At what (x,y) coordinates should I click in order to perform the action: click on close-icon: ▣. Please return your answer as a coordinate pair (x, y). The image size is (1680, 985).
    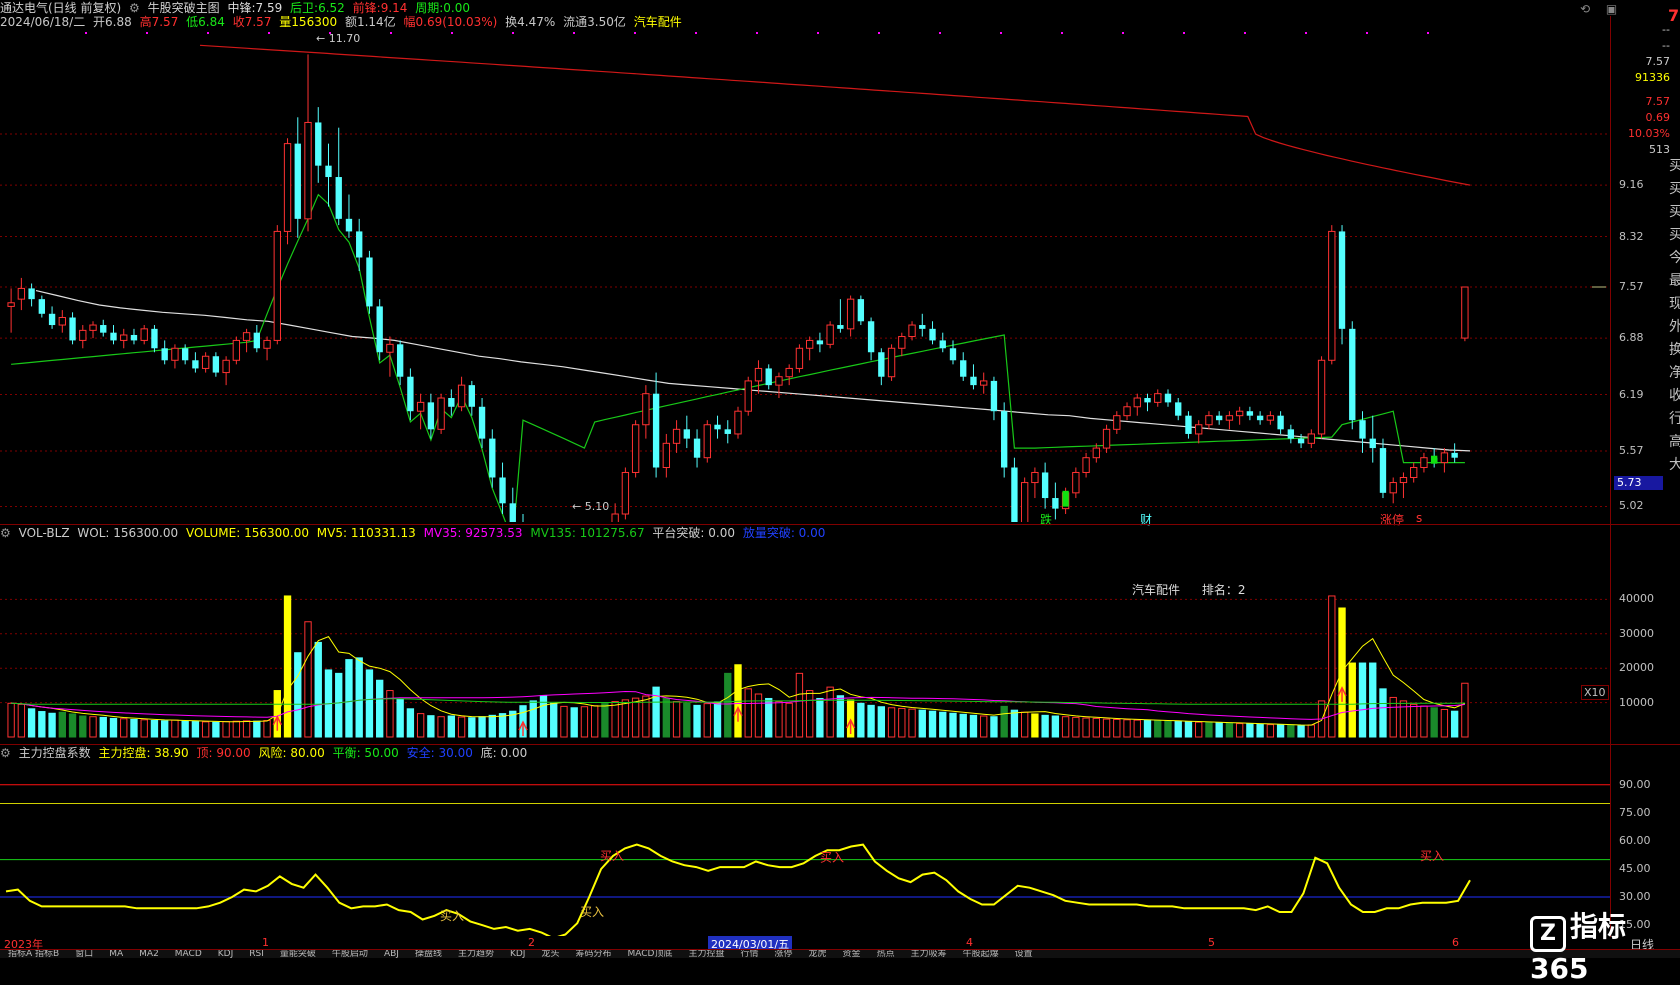
    Looking at the image, I should click on (1611, 9).